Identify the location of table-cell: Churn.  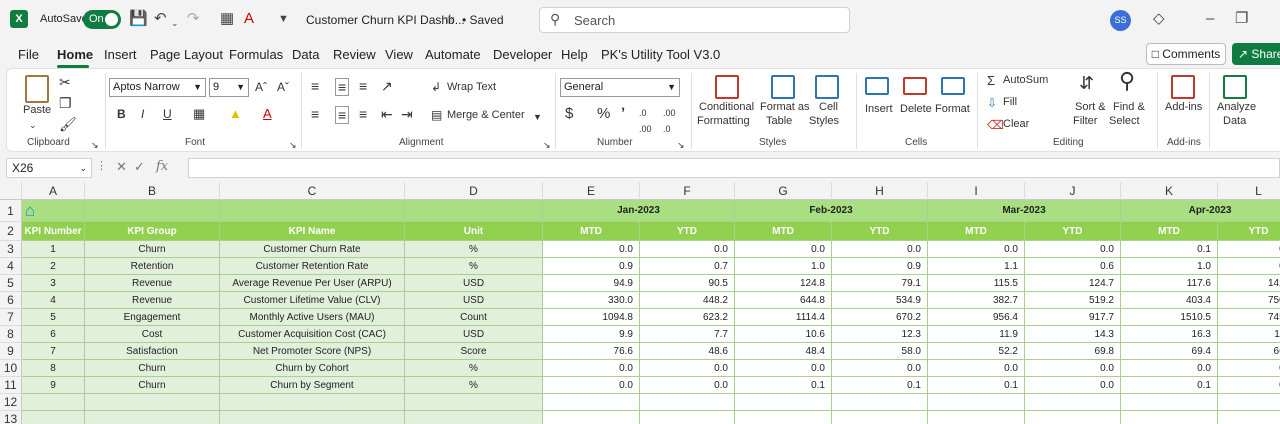
(152, 368).